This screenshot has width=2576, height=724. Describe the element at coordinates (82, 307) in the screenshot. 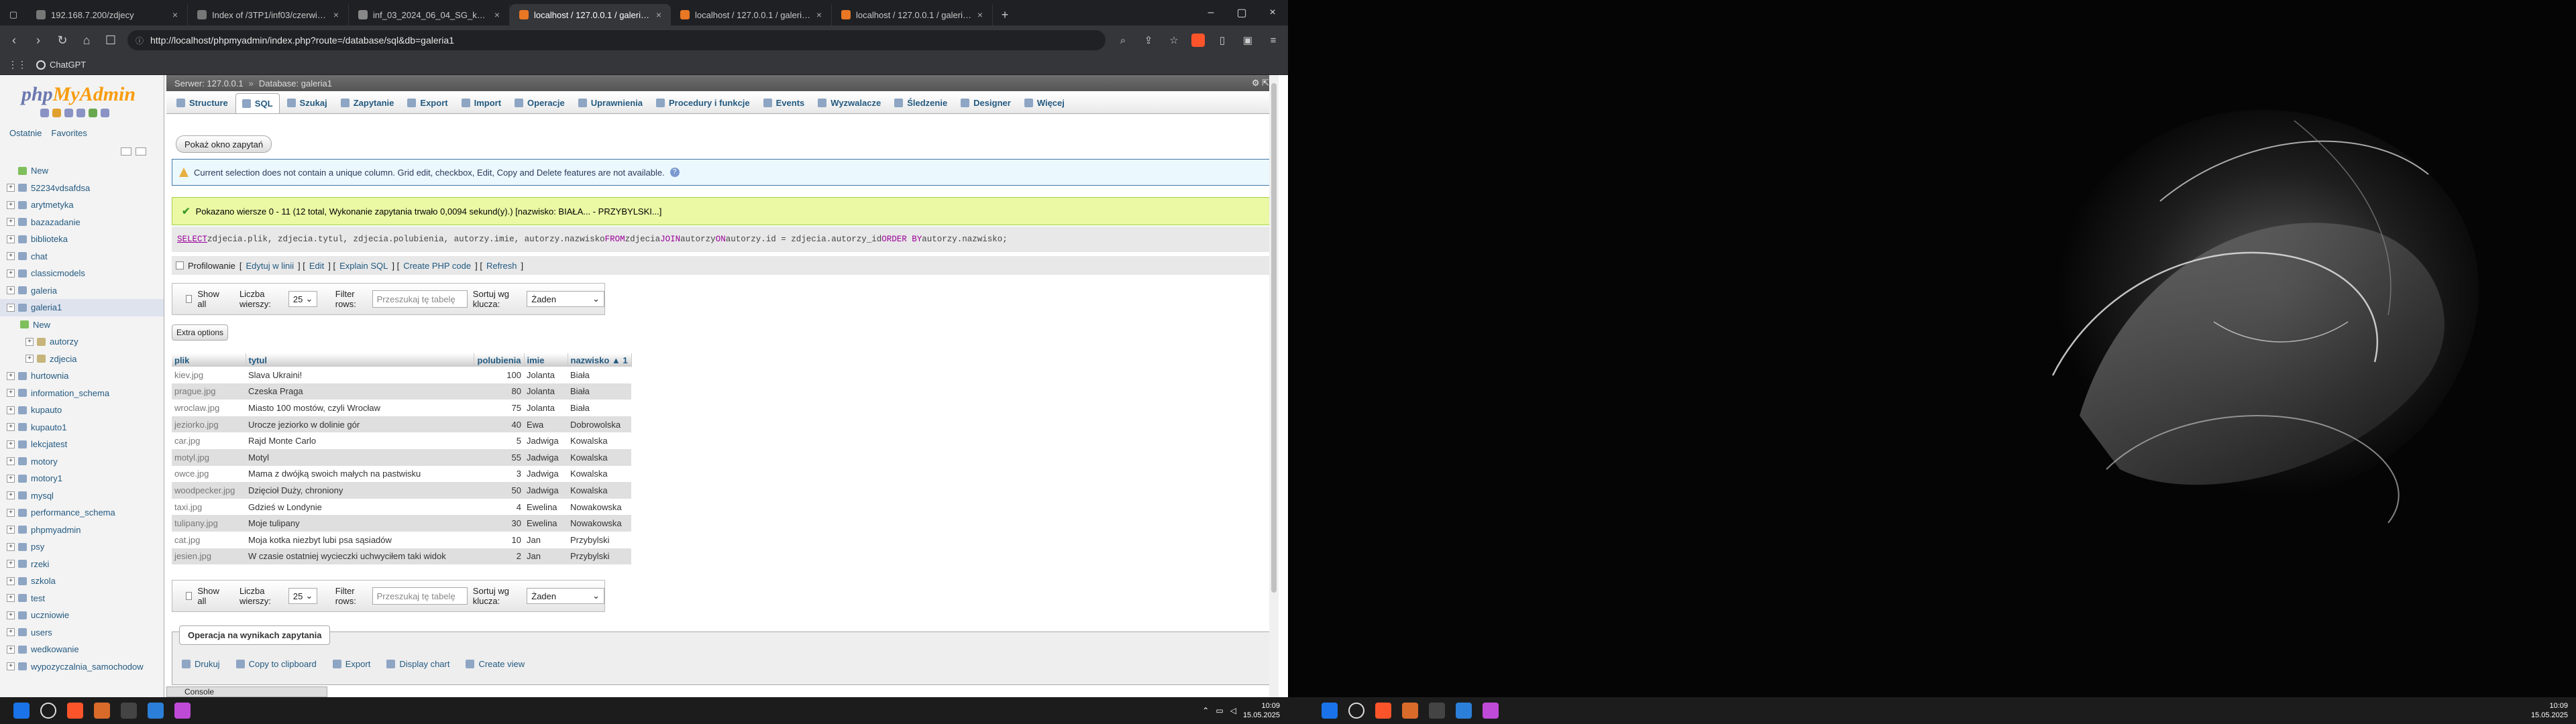

I see `sidebar-item-galeria1: − galeria1` at that location.